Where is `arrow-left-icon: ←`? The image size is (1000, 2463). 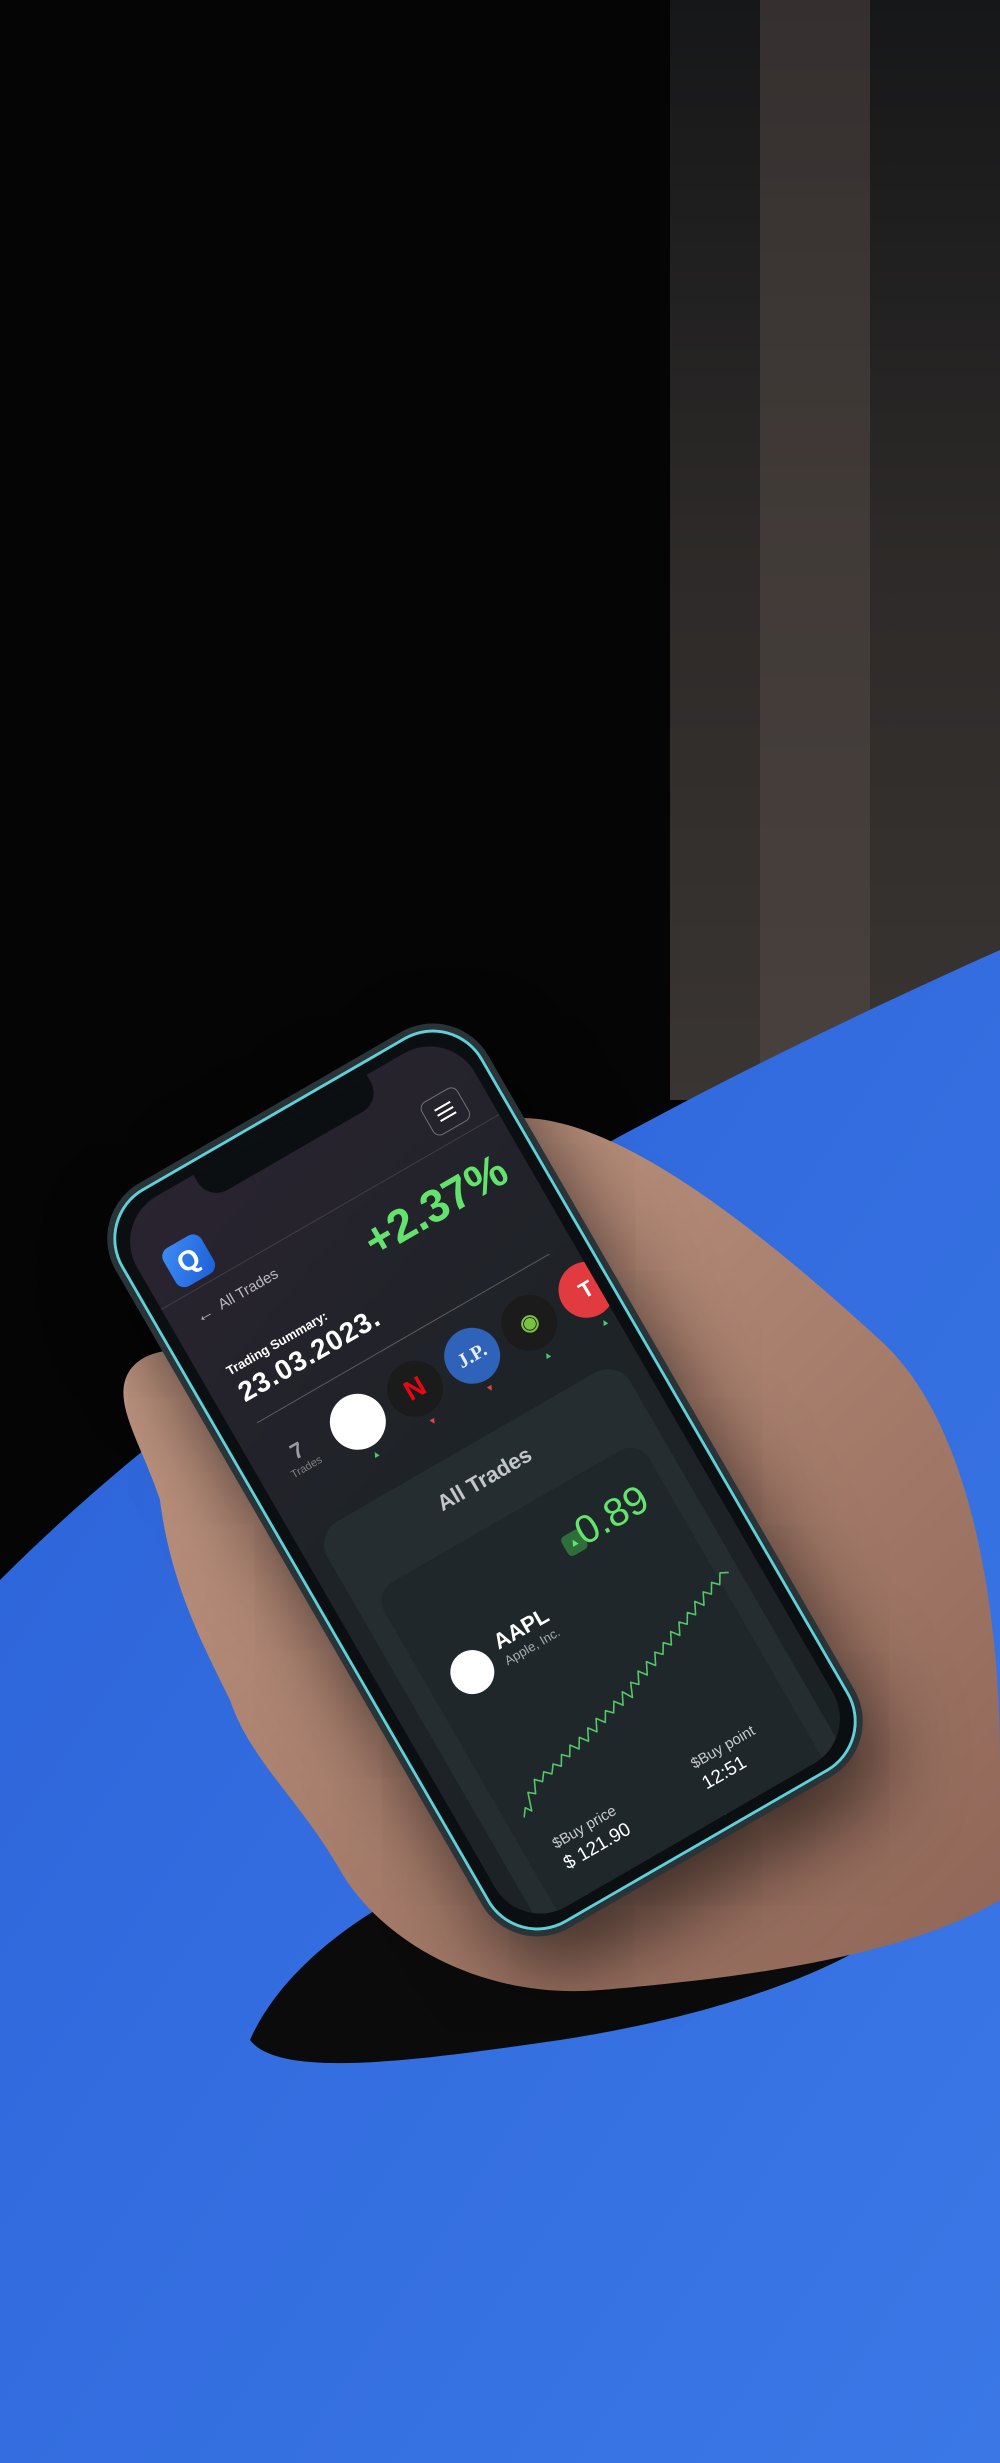
arrow-left-icon: ← is located at coordinates (204, 1314).